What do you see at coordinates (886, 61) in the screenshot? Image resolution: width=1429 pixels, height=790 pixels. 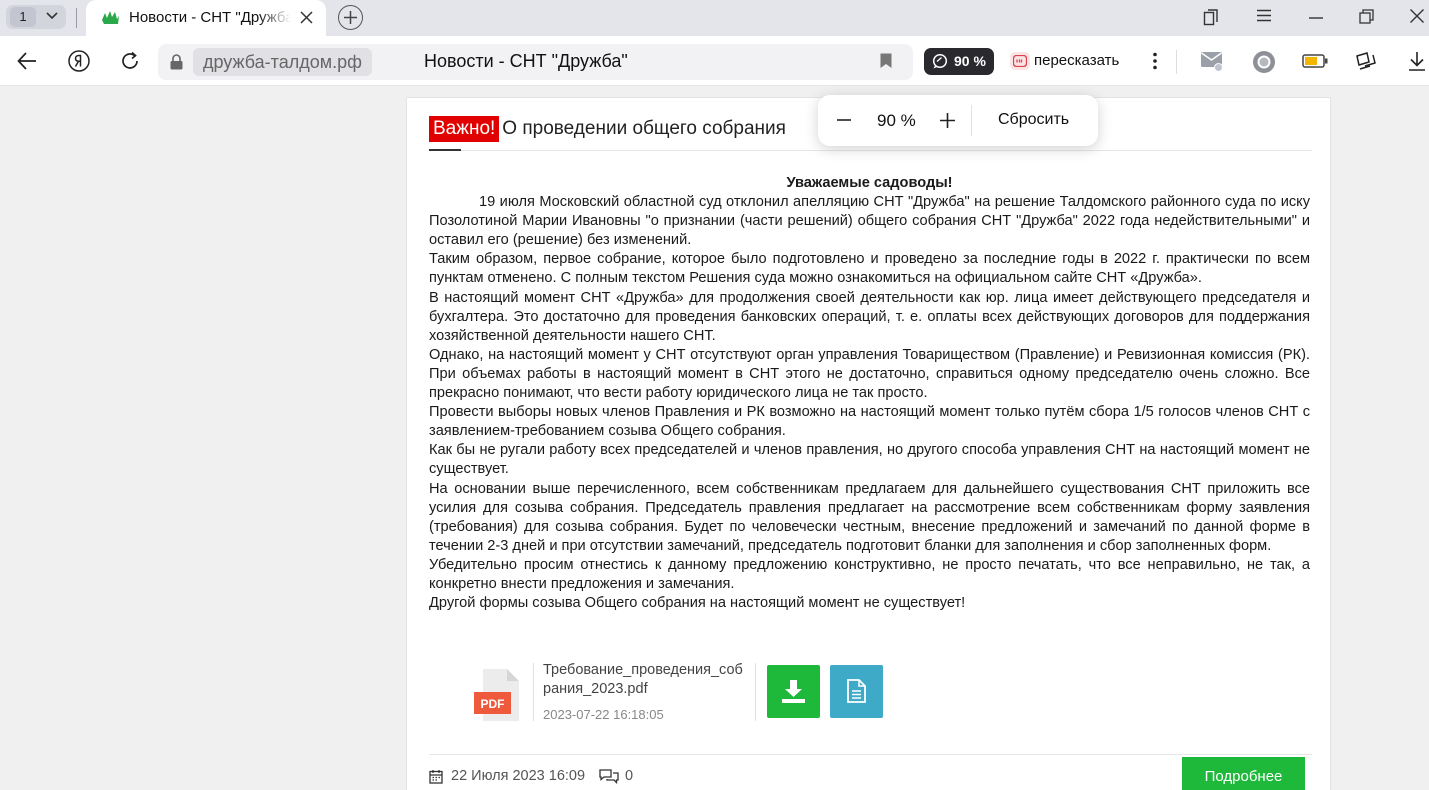 I see `bookmark-icon` at bounding box center [886, 61].